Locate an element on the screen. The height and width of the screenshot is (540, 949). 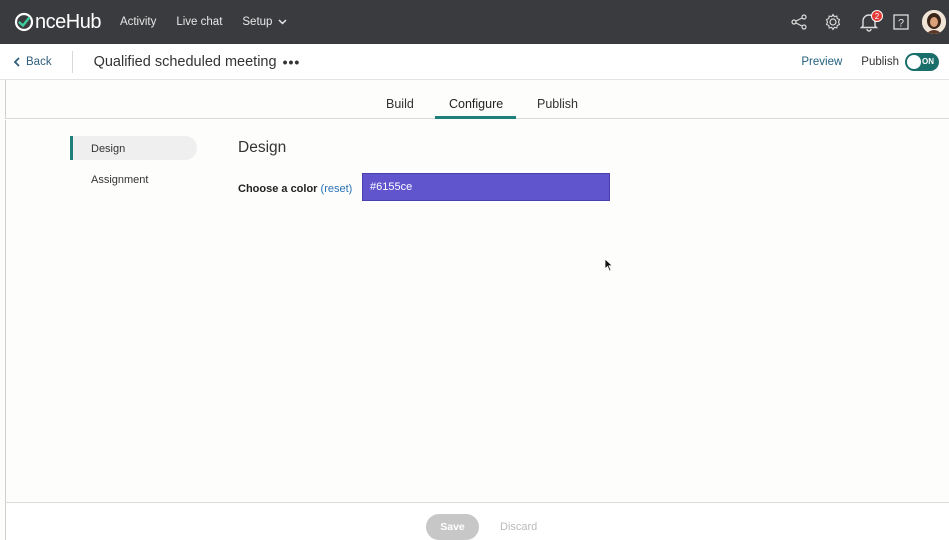
nav-activity: Activity is located at coordinates (138, 22).